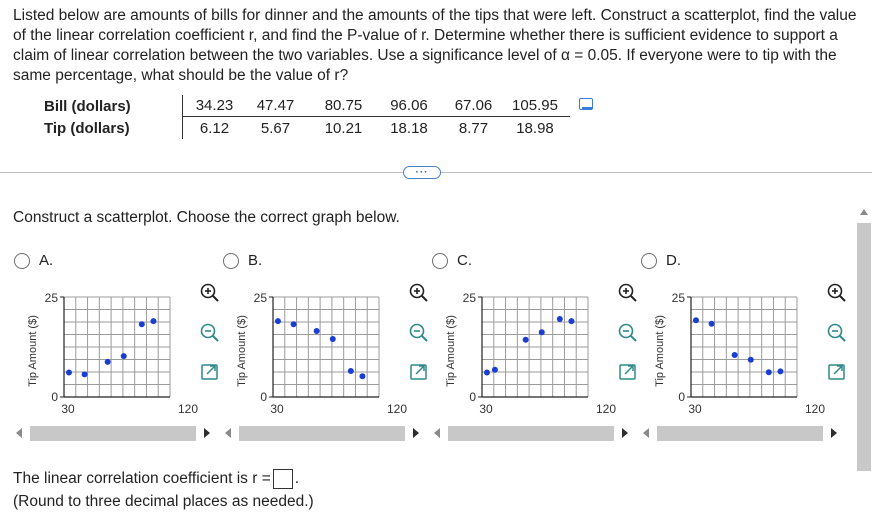  I want to click on scroll-thumb, so click(864, 347).